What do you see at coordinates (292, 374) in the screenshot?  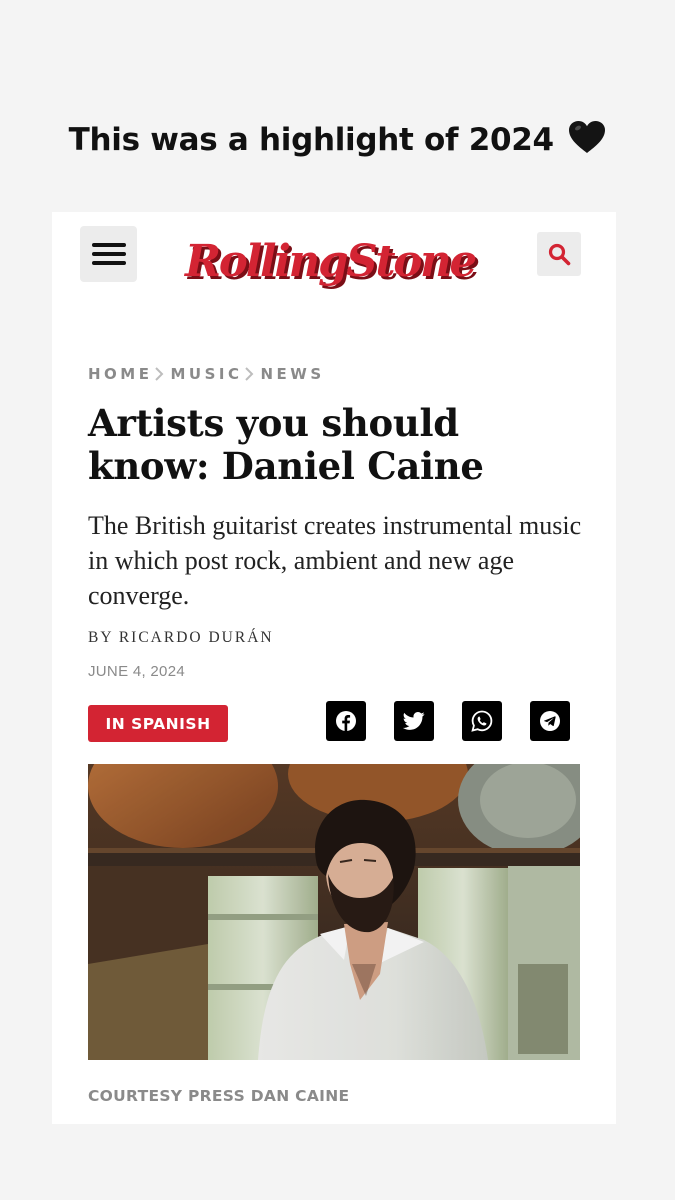 I see `breadcrumb-news: NEWS` at bounding box center [292, 374].